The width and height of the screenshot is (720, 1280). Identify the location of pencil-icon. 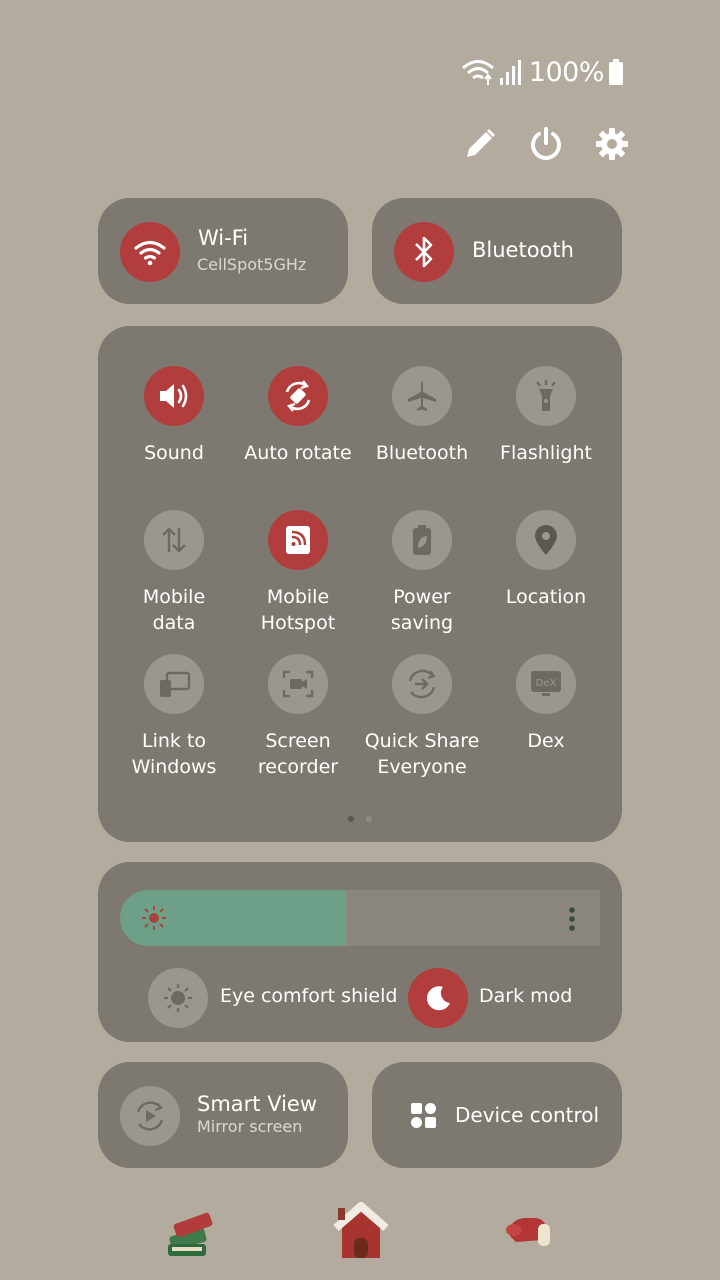
(480, 144).